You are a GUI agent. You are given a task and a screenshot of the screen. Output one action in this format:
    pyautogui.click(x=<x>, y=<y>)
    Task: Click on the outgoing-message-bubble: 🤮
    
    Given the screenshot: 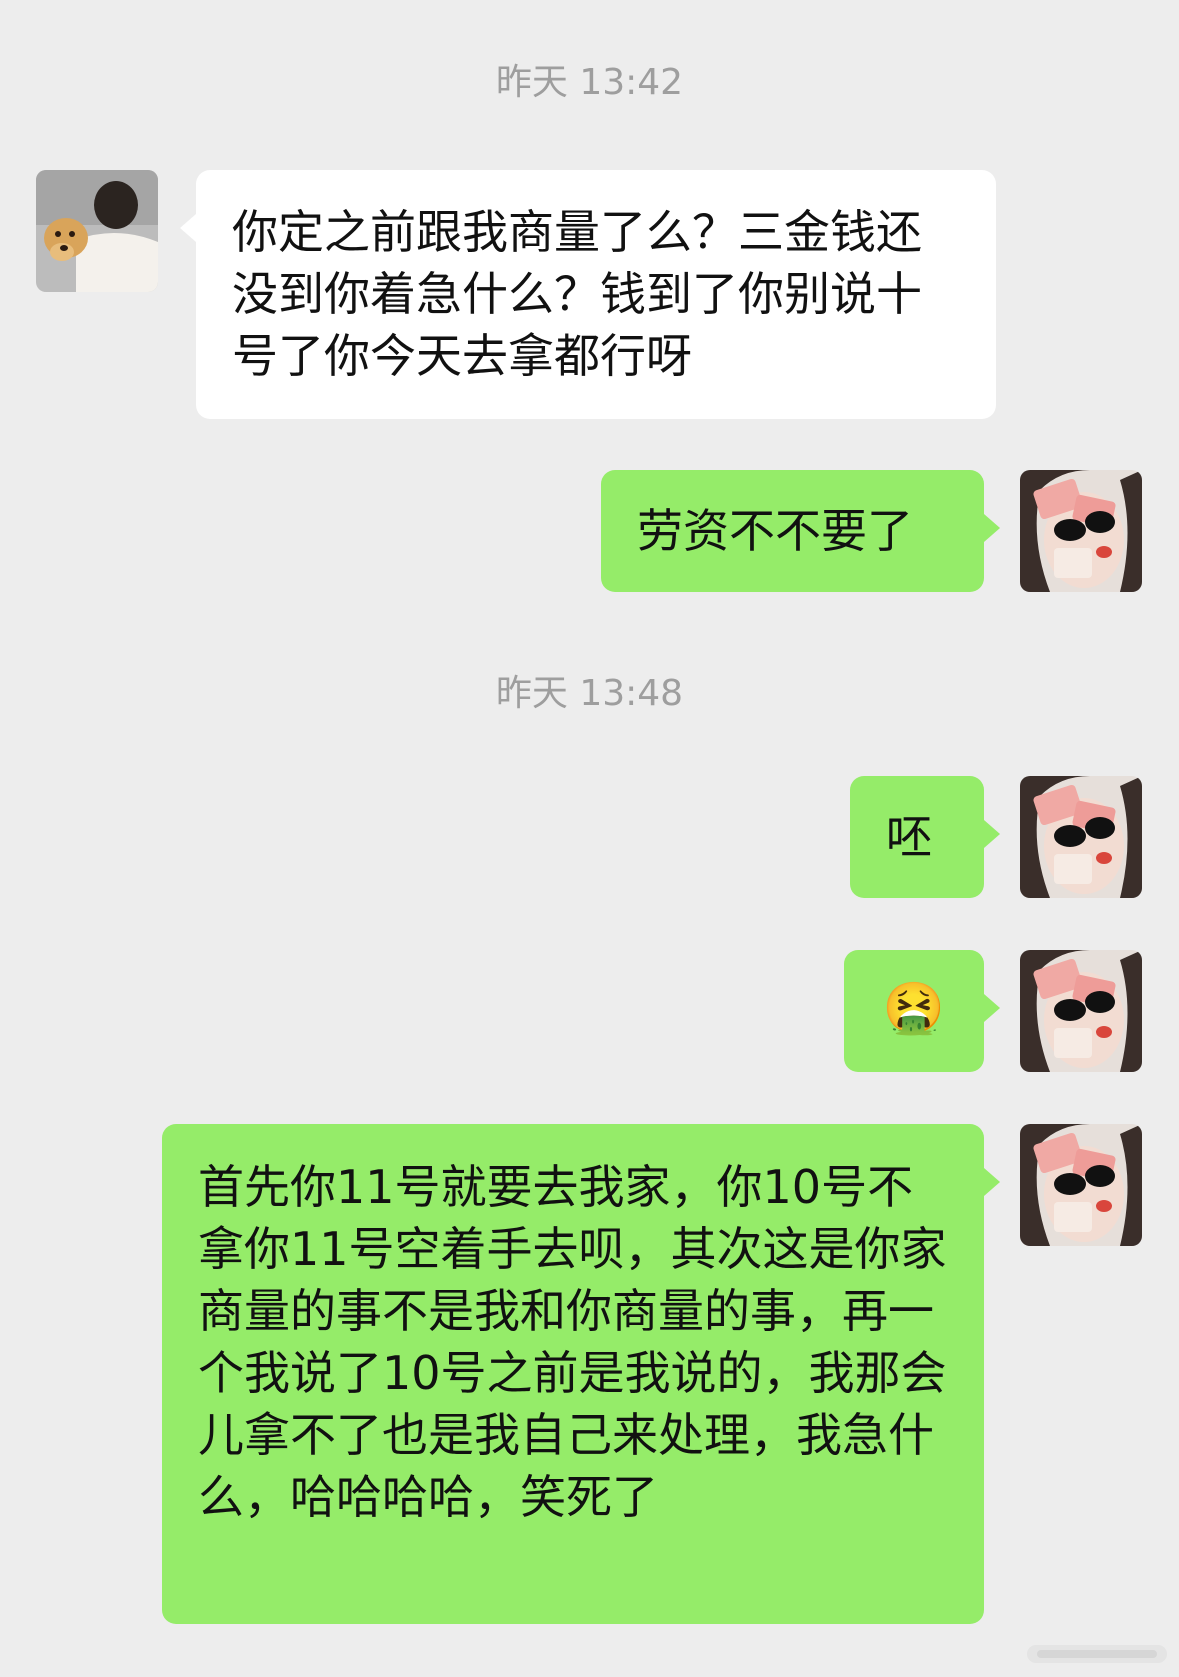 What is the action you would take?
    pyautogui.click(x=922, y=1011)
    